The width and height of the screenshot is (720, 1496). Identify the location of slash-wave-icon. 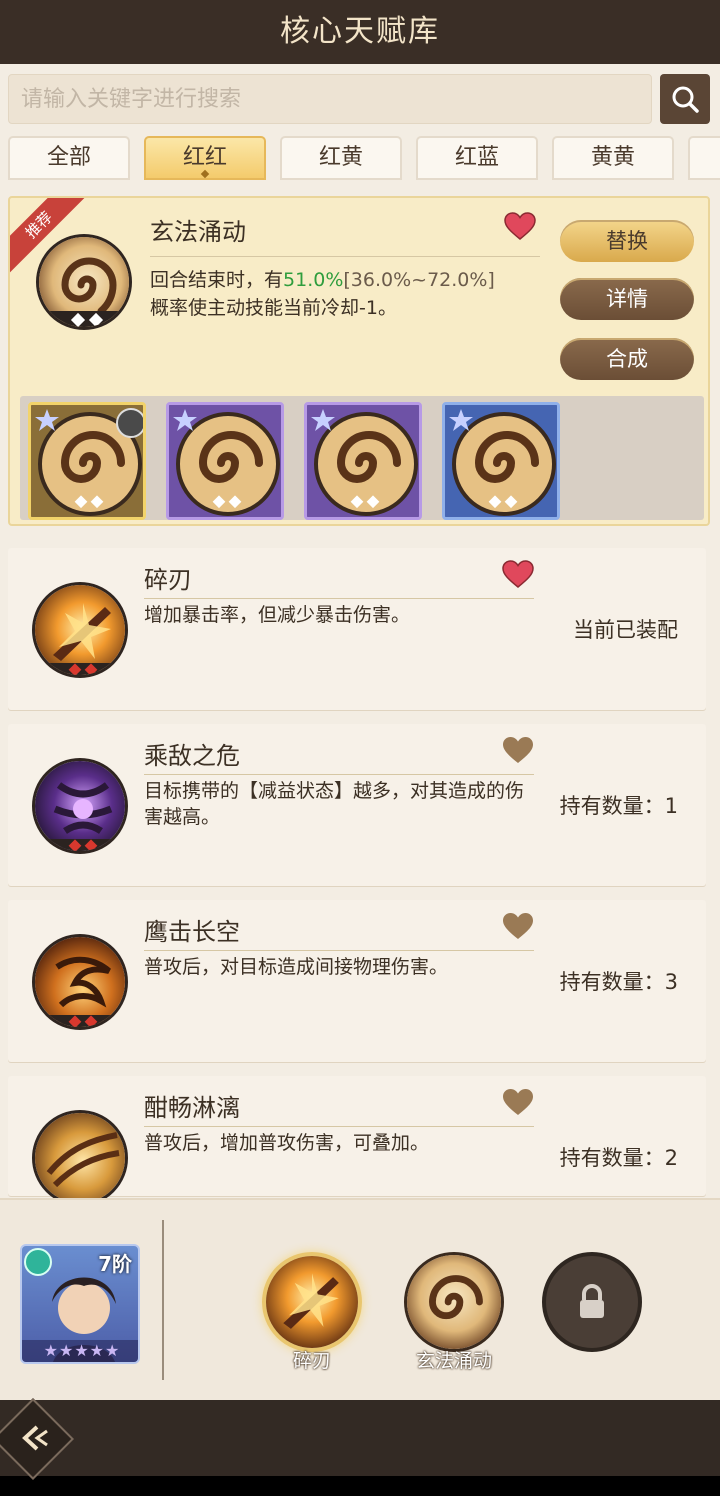
(80, 1158).